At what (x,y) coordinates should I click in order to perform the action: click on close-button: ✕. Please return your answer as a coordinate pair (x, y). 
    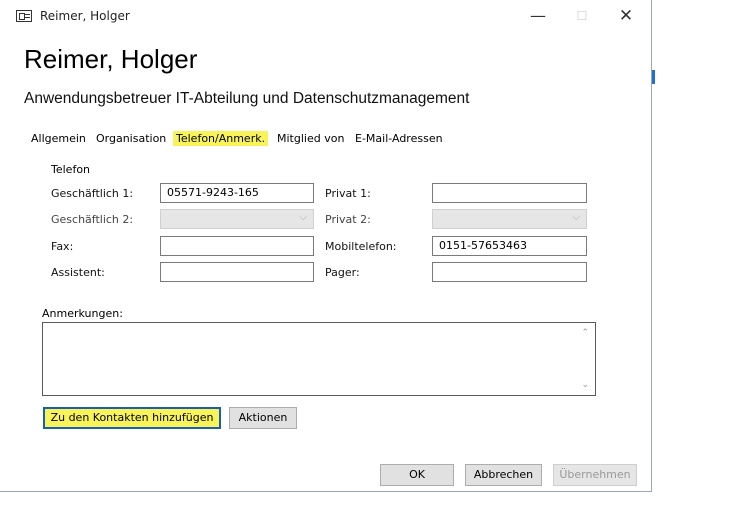
    Looking at the image, I should click on (626, 17).